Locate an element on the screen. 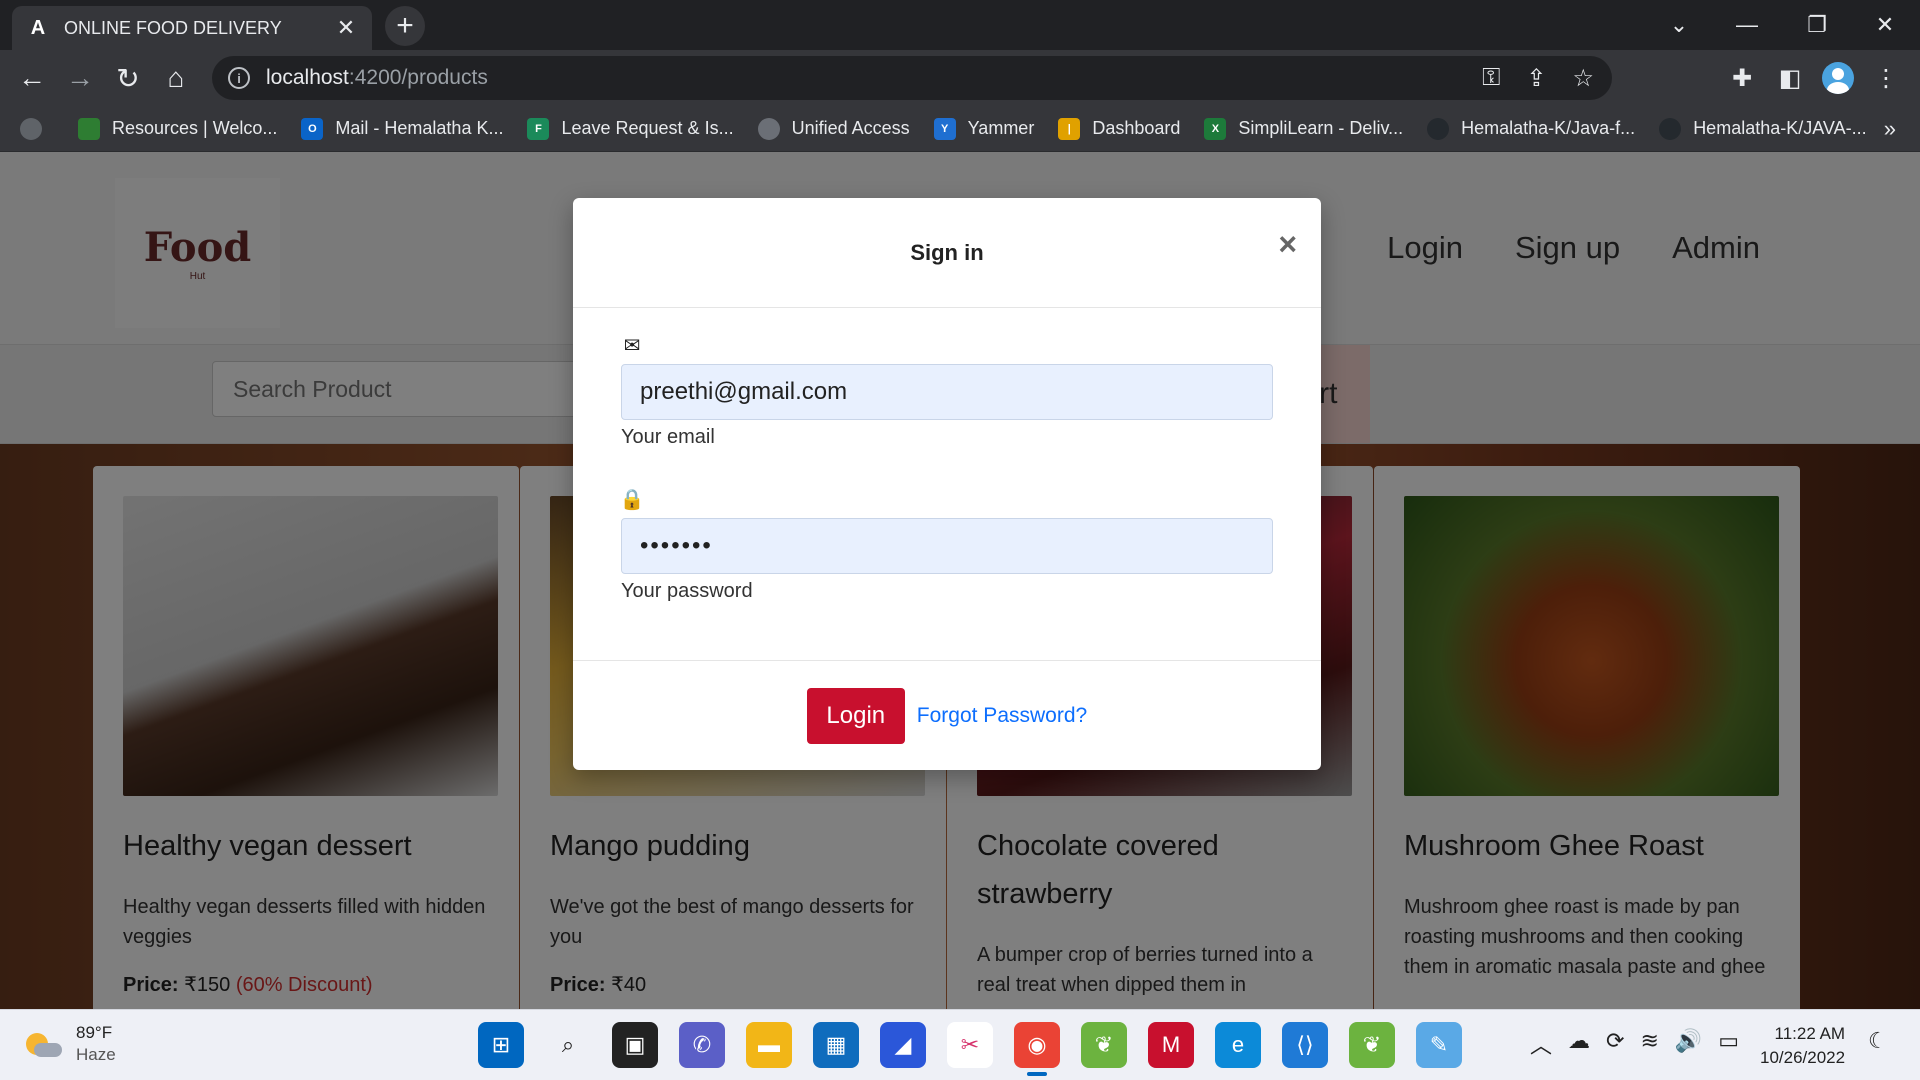 The image size is (1920, 1080). volume-icon: 🔊 is located at coordinates (1688, 1044).